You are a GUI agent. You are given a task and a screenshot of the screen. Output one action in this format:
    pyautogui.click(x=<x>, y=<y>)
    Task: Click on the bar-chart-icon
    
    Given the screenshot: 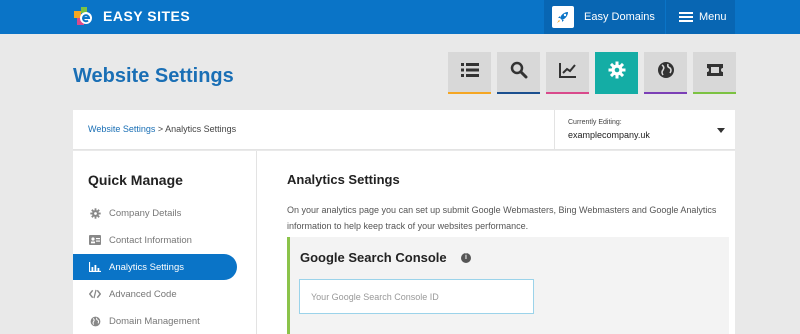 What is the action you would take?
    pyautogui.click(x=95, y=267)
    